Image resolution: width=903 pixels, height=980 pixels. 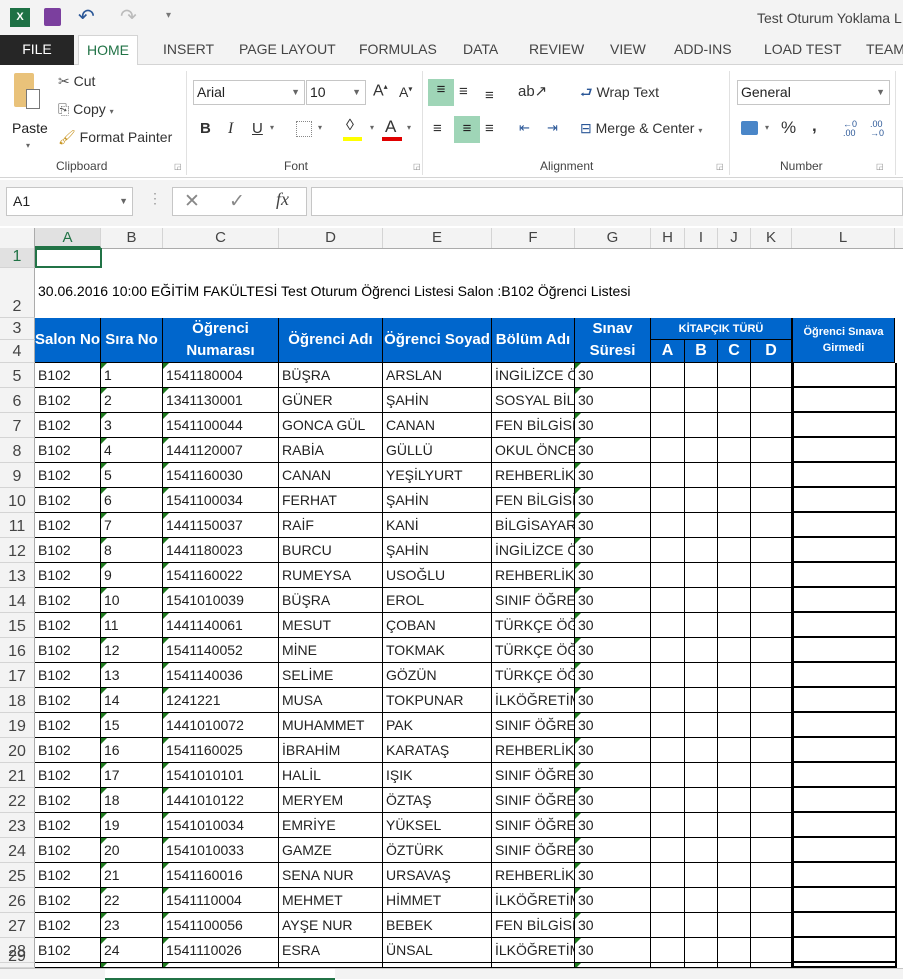 What do you see at coordinates (850, 129) in the screenshot?
I see `increase-decimal-icon: ←0.00` at bounding box center [850, 129].